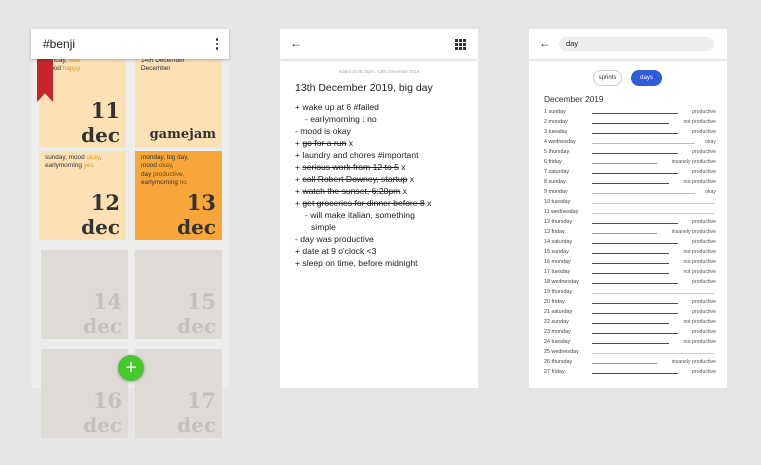 The image size is (761, 465). What do you see at coordinates (630, 293) in the screenshot?
I see `day-result-row: 19 thursday` at bounding box center [630, 293].